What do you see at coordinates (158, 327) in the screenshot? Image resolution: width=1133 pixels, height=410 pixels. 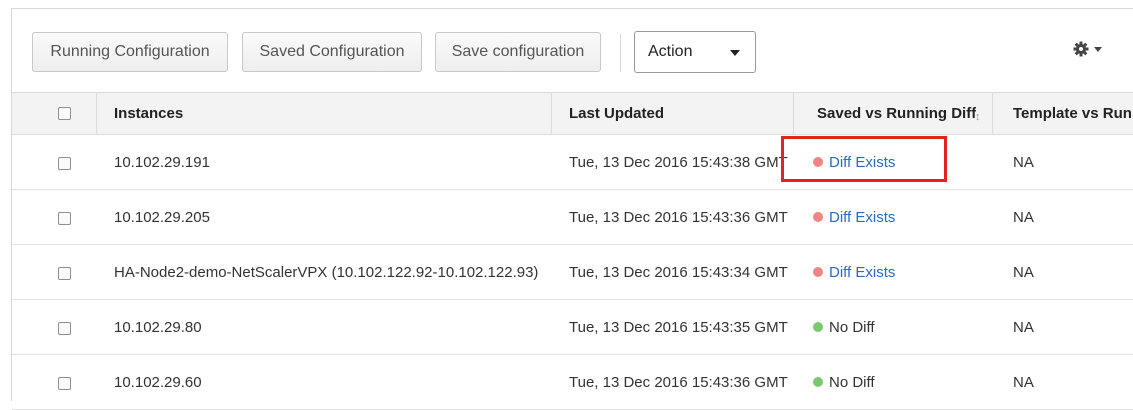 I see `instance-name: 10.102.29.80` at bounding box center [158, 327].